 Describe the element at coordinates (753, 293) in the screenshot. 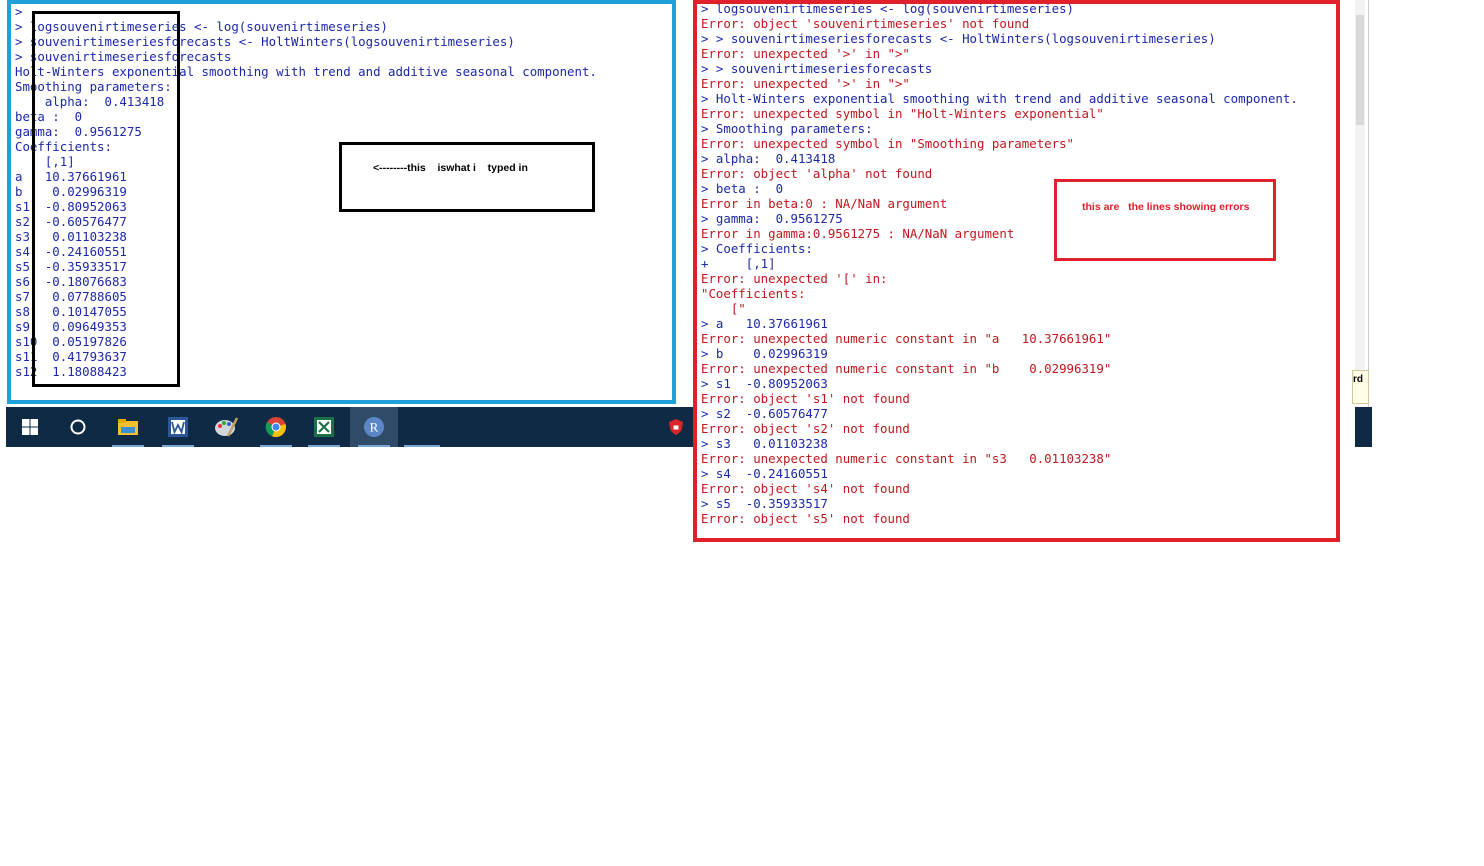

I see `console-error-line: "Coefficients:` at that location.